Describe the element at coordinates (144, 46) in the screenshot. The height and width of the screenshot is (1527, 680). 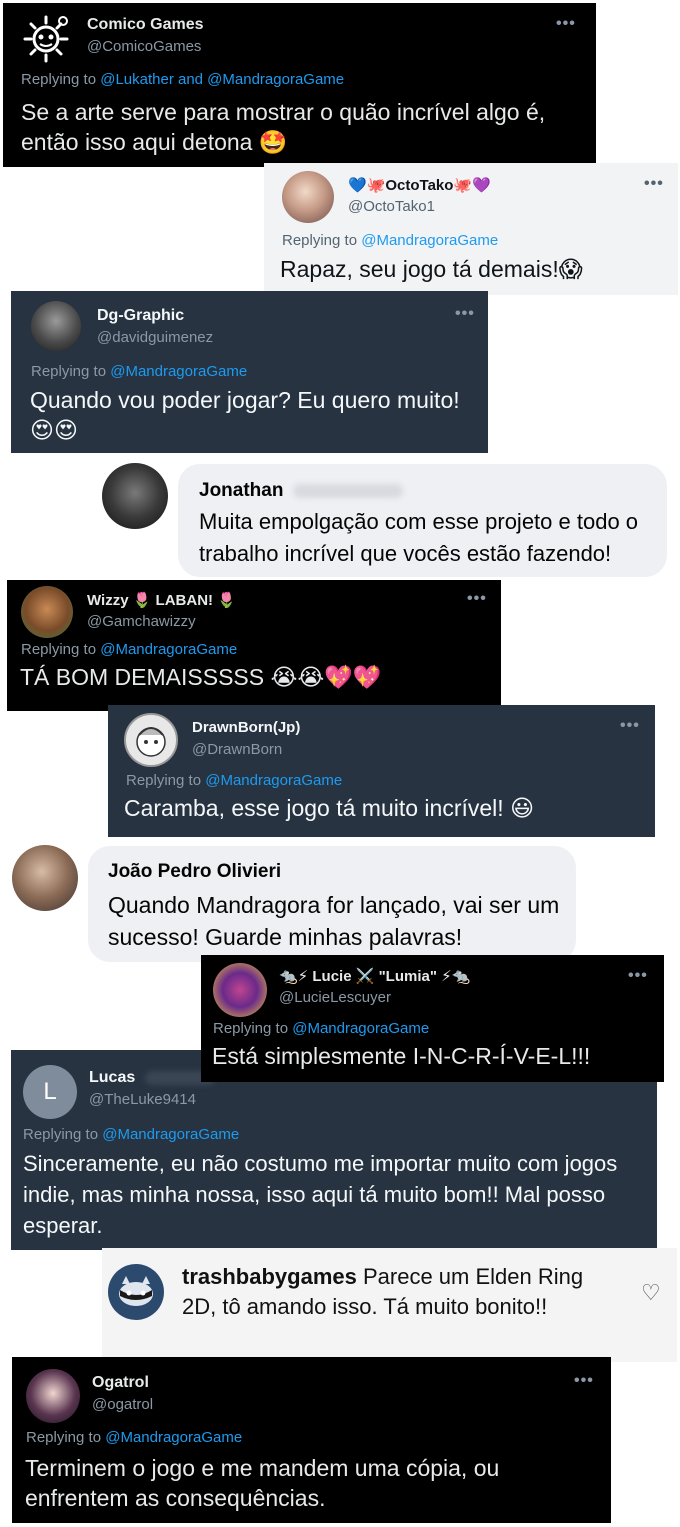
I see `author-handle: @ComicoGames` at that location.